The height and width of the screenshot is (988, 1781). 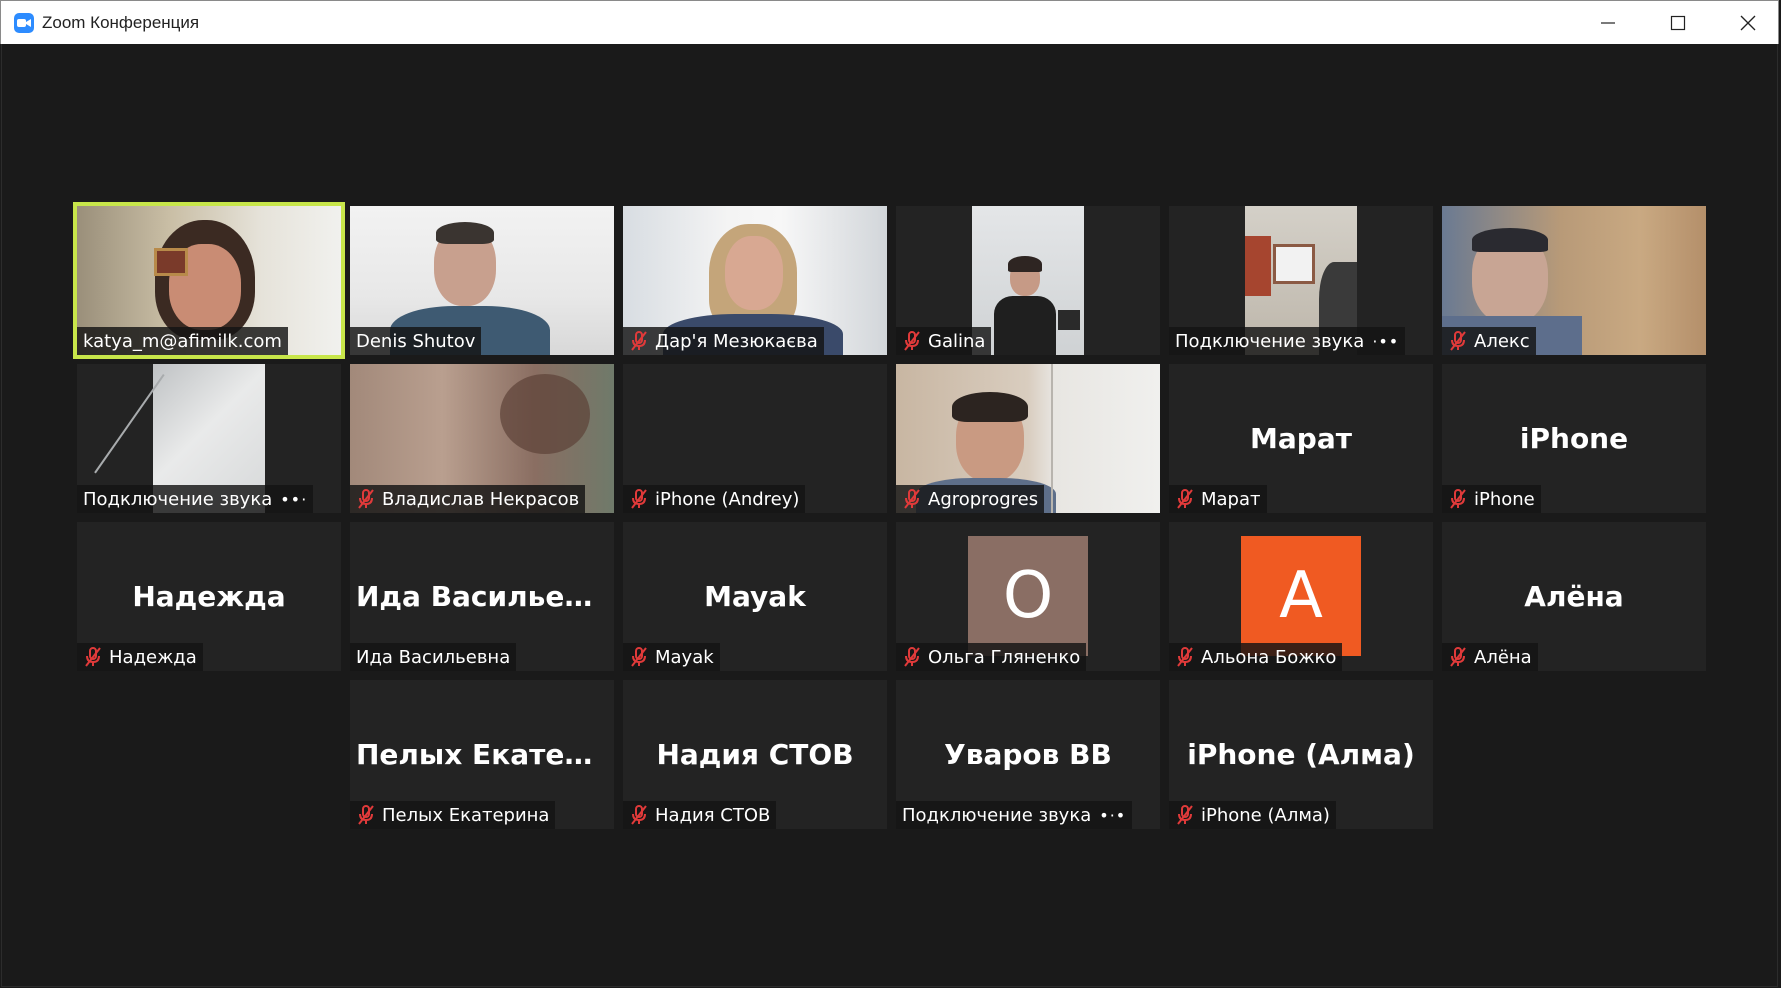 I want to click on participant-tile: Надия СТОВ Надия СТОВ, so click(x=755, y=754).